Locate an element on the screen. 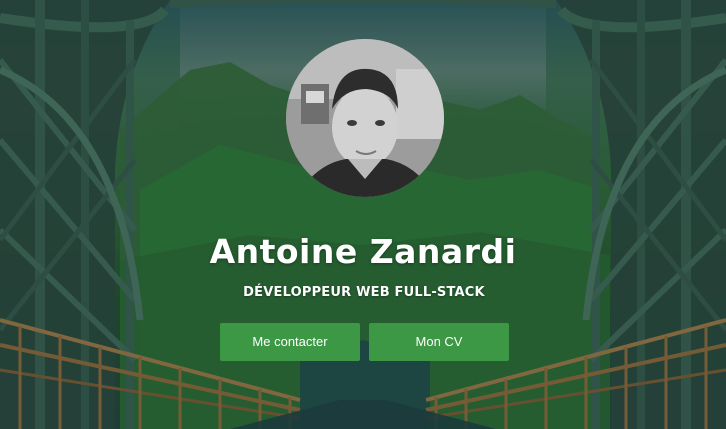 This screenshot has width=726, height=429. cv-button: Mon CV is located at coordinates (439, 342).